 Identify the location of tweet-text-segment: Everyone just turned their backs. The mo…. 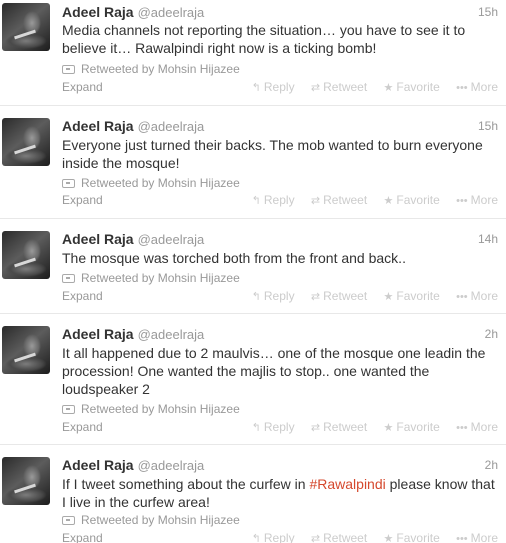
(272, 154).